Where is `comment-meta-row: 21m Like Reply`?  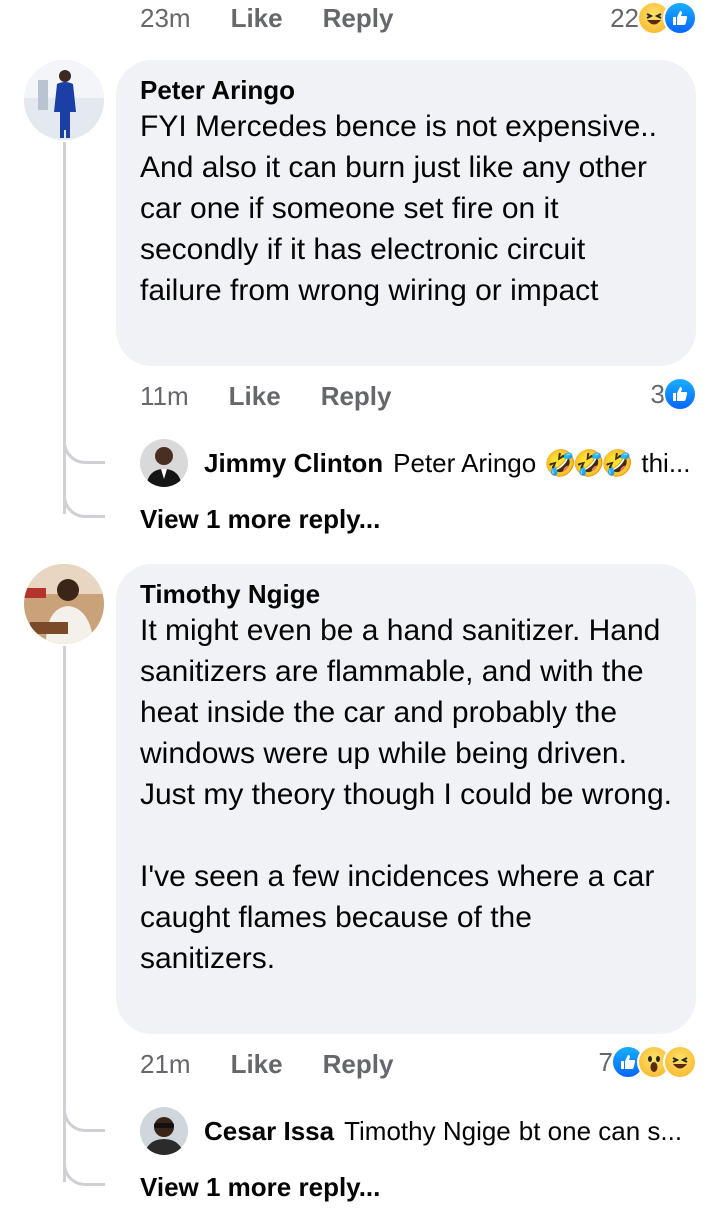
comment-meta-row: 21m Like Reply is located at coordinates (266, 1064).